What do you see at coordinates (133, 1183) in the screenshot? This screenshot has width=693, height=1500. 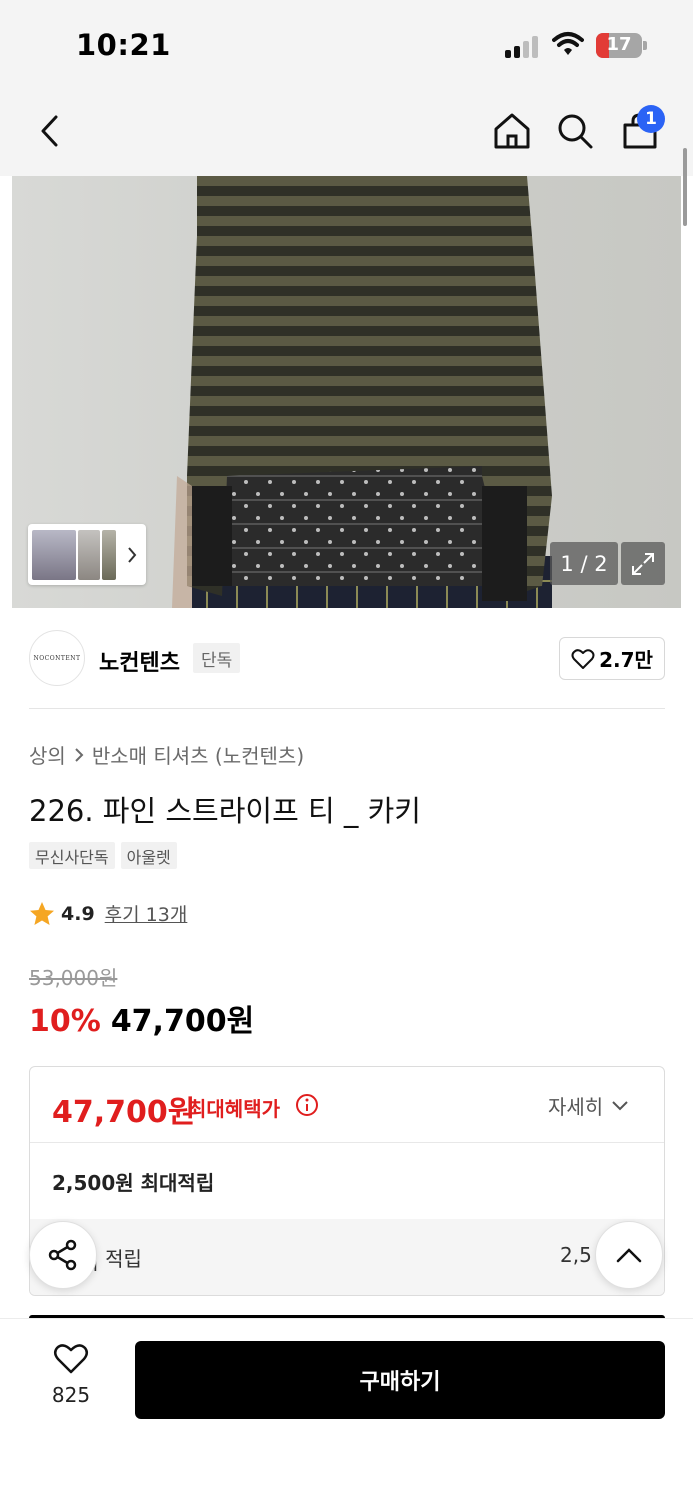 I see `max-points: 2,500원 최대적립` at bounding box center [133, 1183].